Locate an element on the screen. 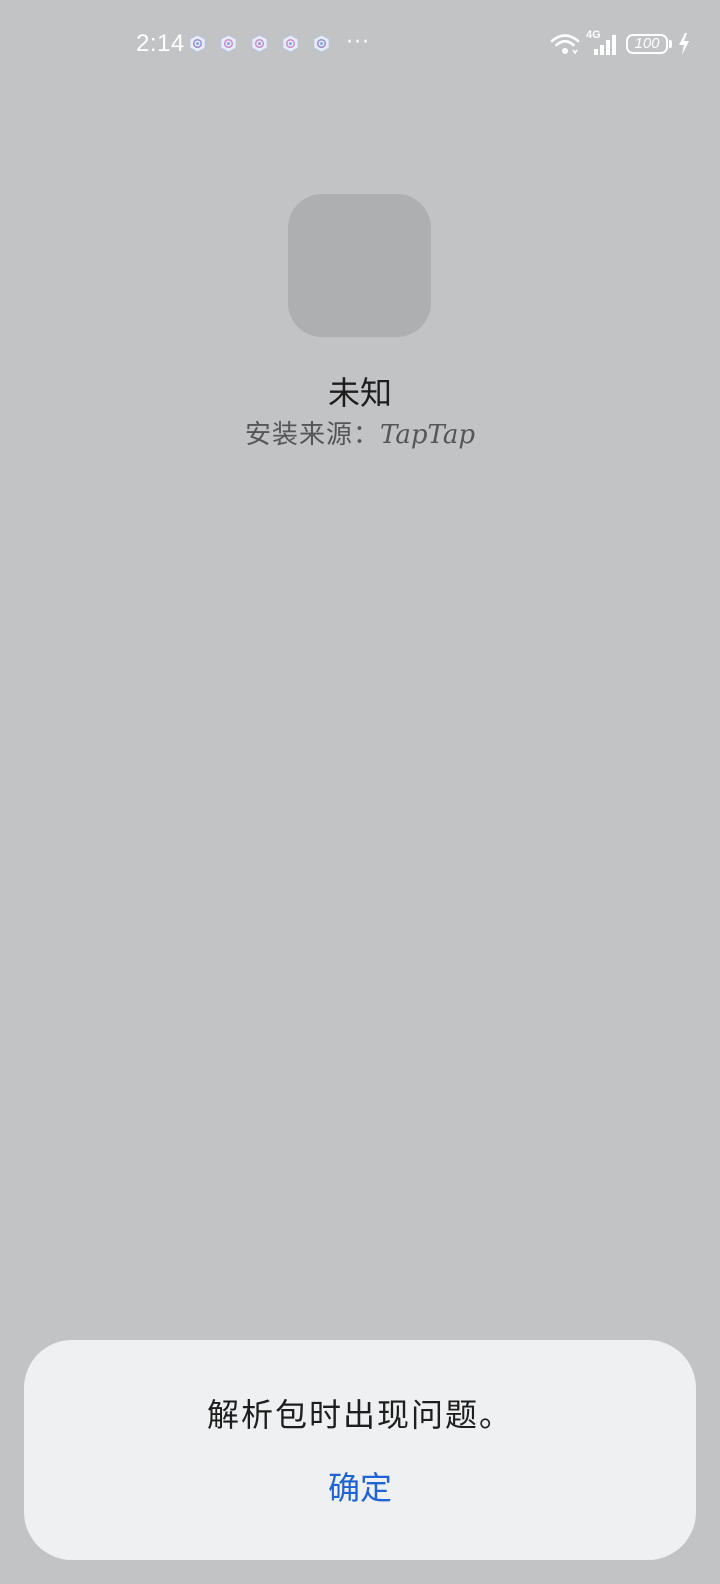 This screenshot has height=1584, width=720. install-source-value: TapTap is located at coordinates (427, 435).